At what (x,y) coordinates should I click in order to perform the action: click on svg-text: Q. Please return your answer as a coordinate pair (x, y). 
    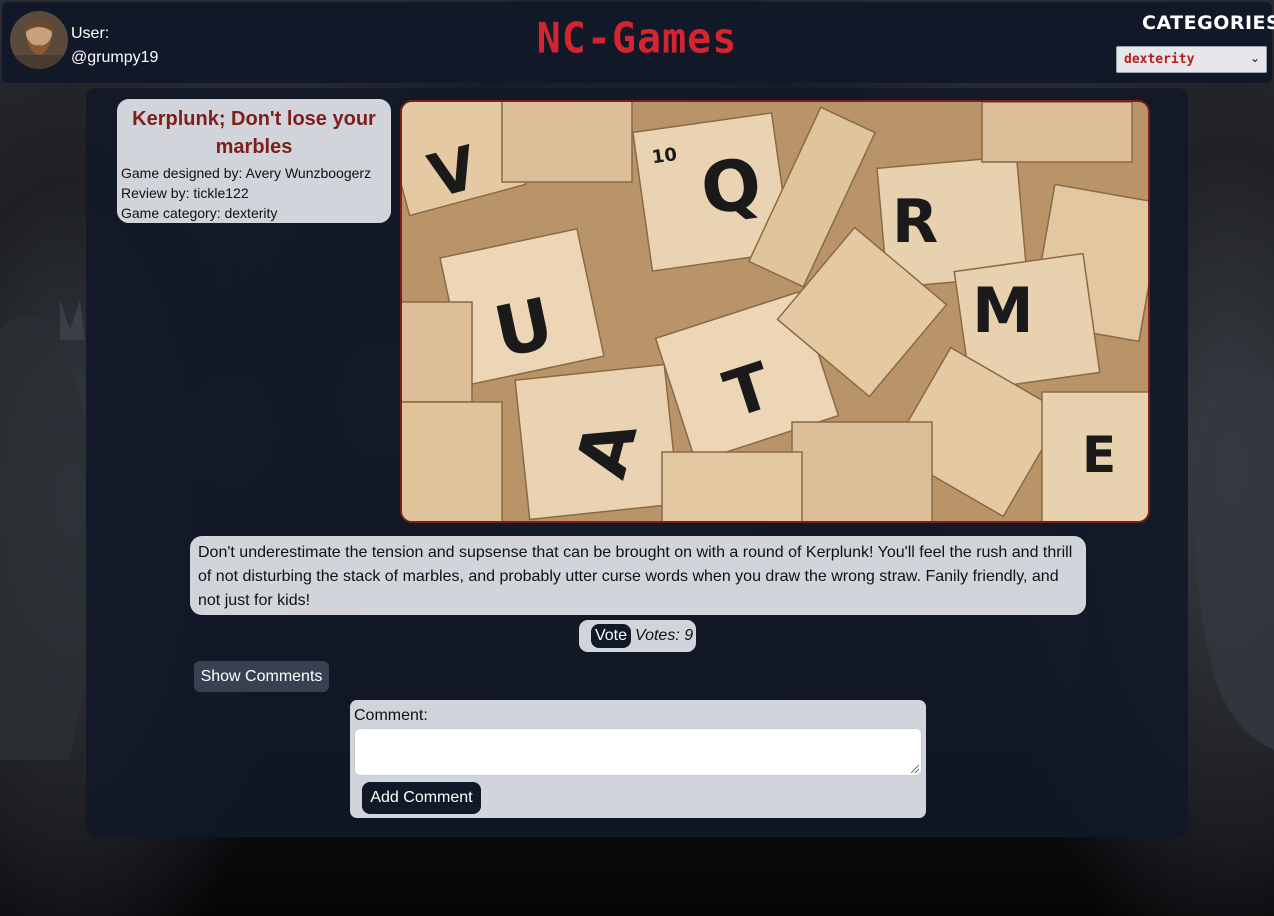
    Looking at the image, I should click on (731, 186).